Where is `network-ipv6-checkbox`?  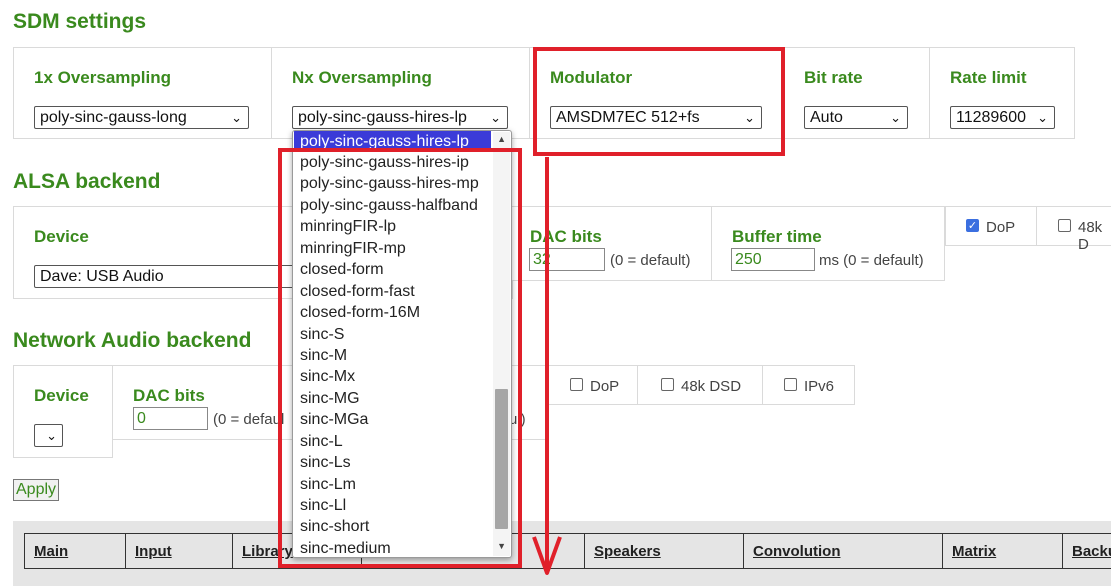 network-ipv6-checkbox is located at coordinates (790, 384).